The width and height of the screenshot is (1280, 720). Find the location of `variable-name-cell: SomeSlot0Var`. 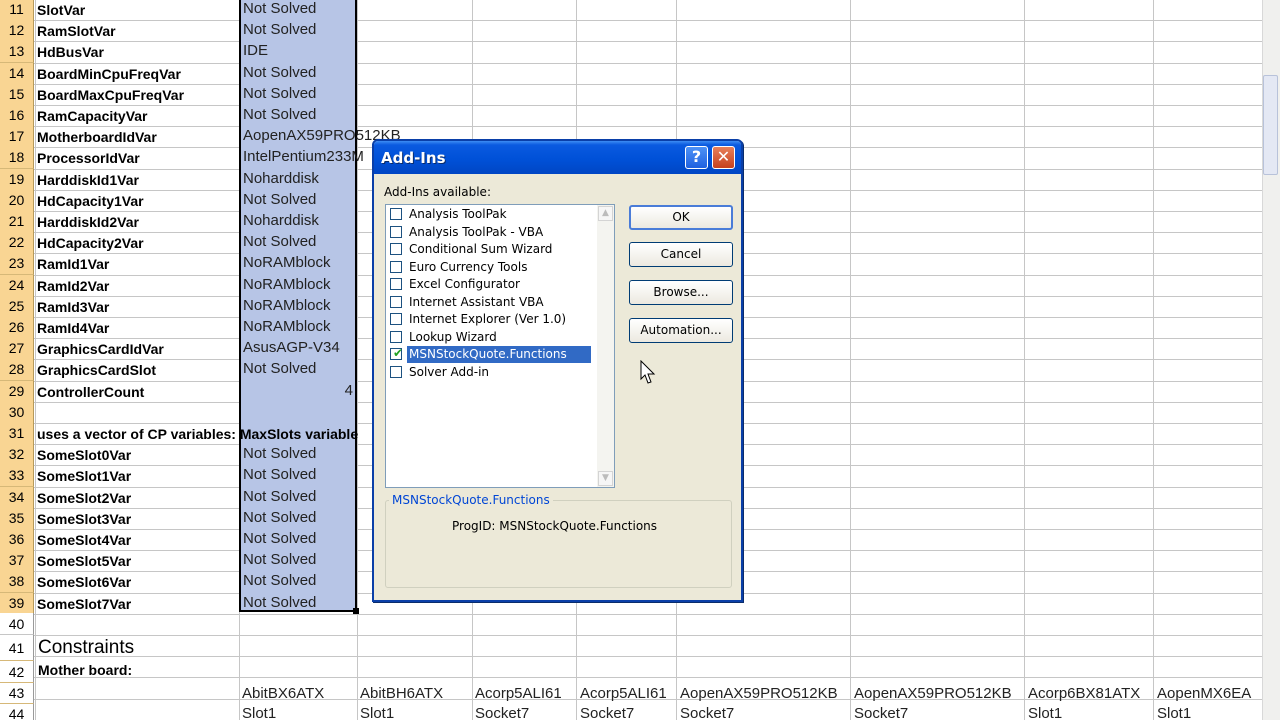

variable-name-cell: SomeSlot0Var is located at coordinates (84, 455).